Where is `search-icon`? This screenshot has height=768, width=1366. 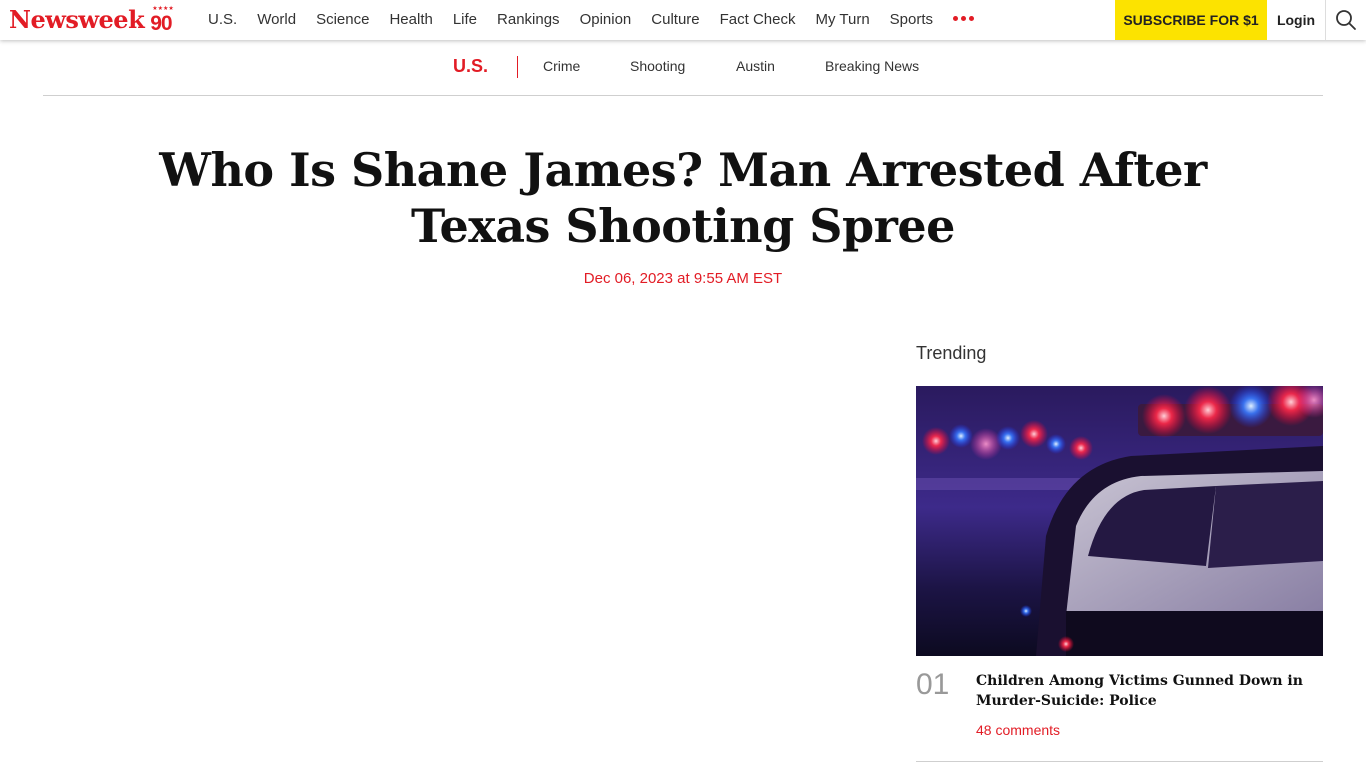
search-icon is located at coordinates (1346, 20).